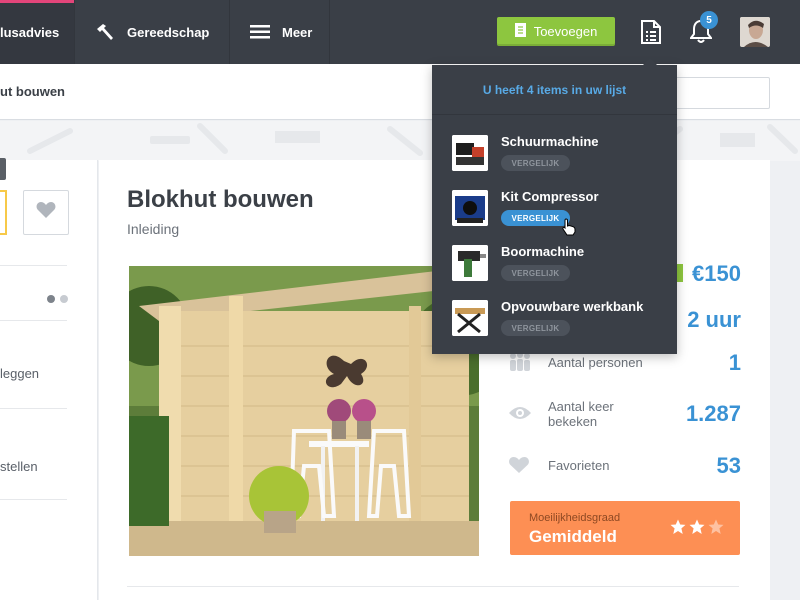  I want to click on nav-item-label: Gereedschap, so click(168, 32).